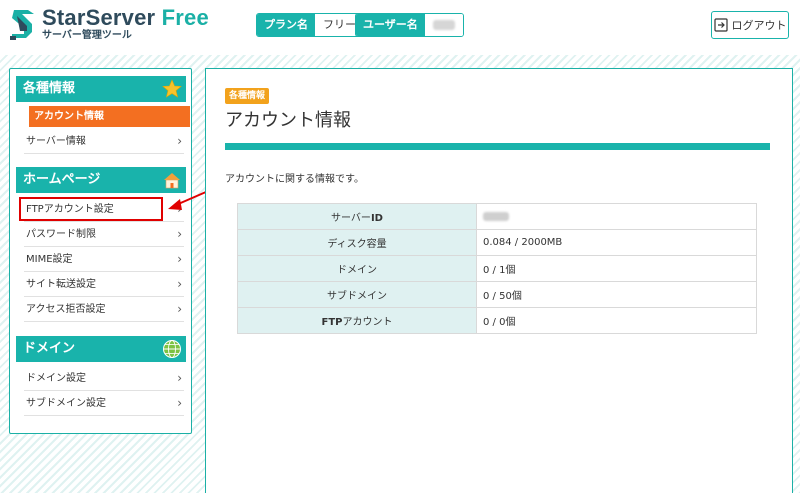 Image resolution: width=800 pixels, height=493 pixels. Describe the element at coordinates (759, 25) in the screenshot. I see `logout-label: ログアウト` at that location.